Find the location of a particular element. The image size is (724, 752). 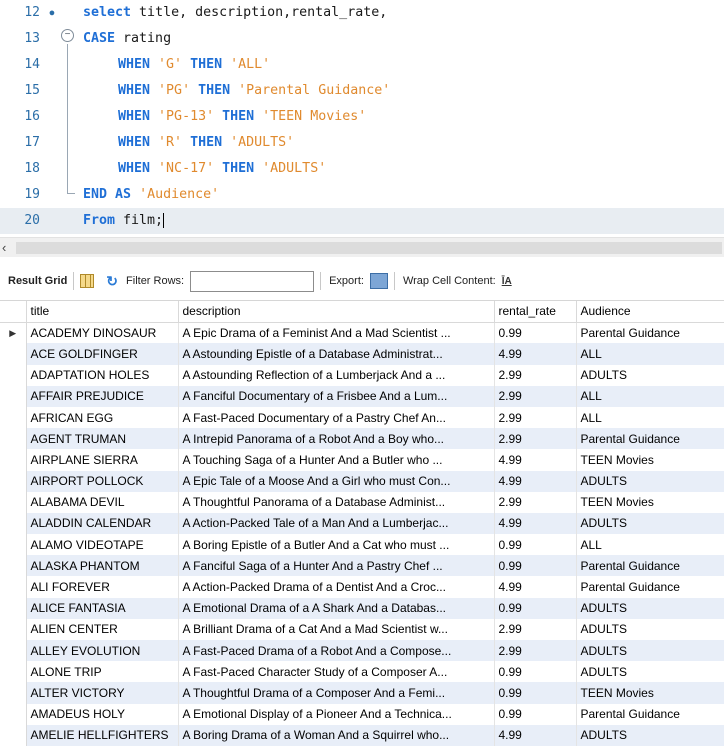

cell-title: ALIEN CENTER is located at coordinates (102, 629).